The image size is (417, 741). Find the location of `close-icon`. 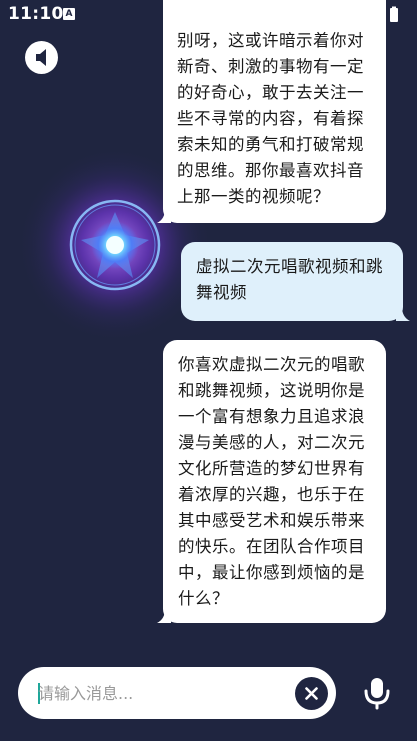

close-icon is located at coordinates (311, 693).